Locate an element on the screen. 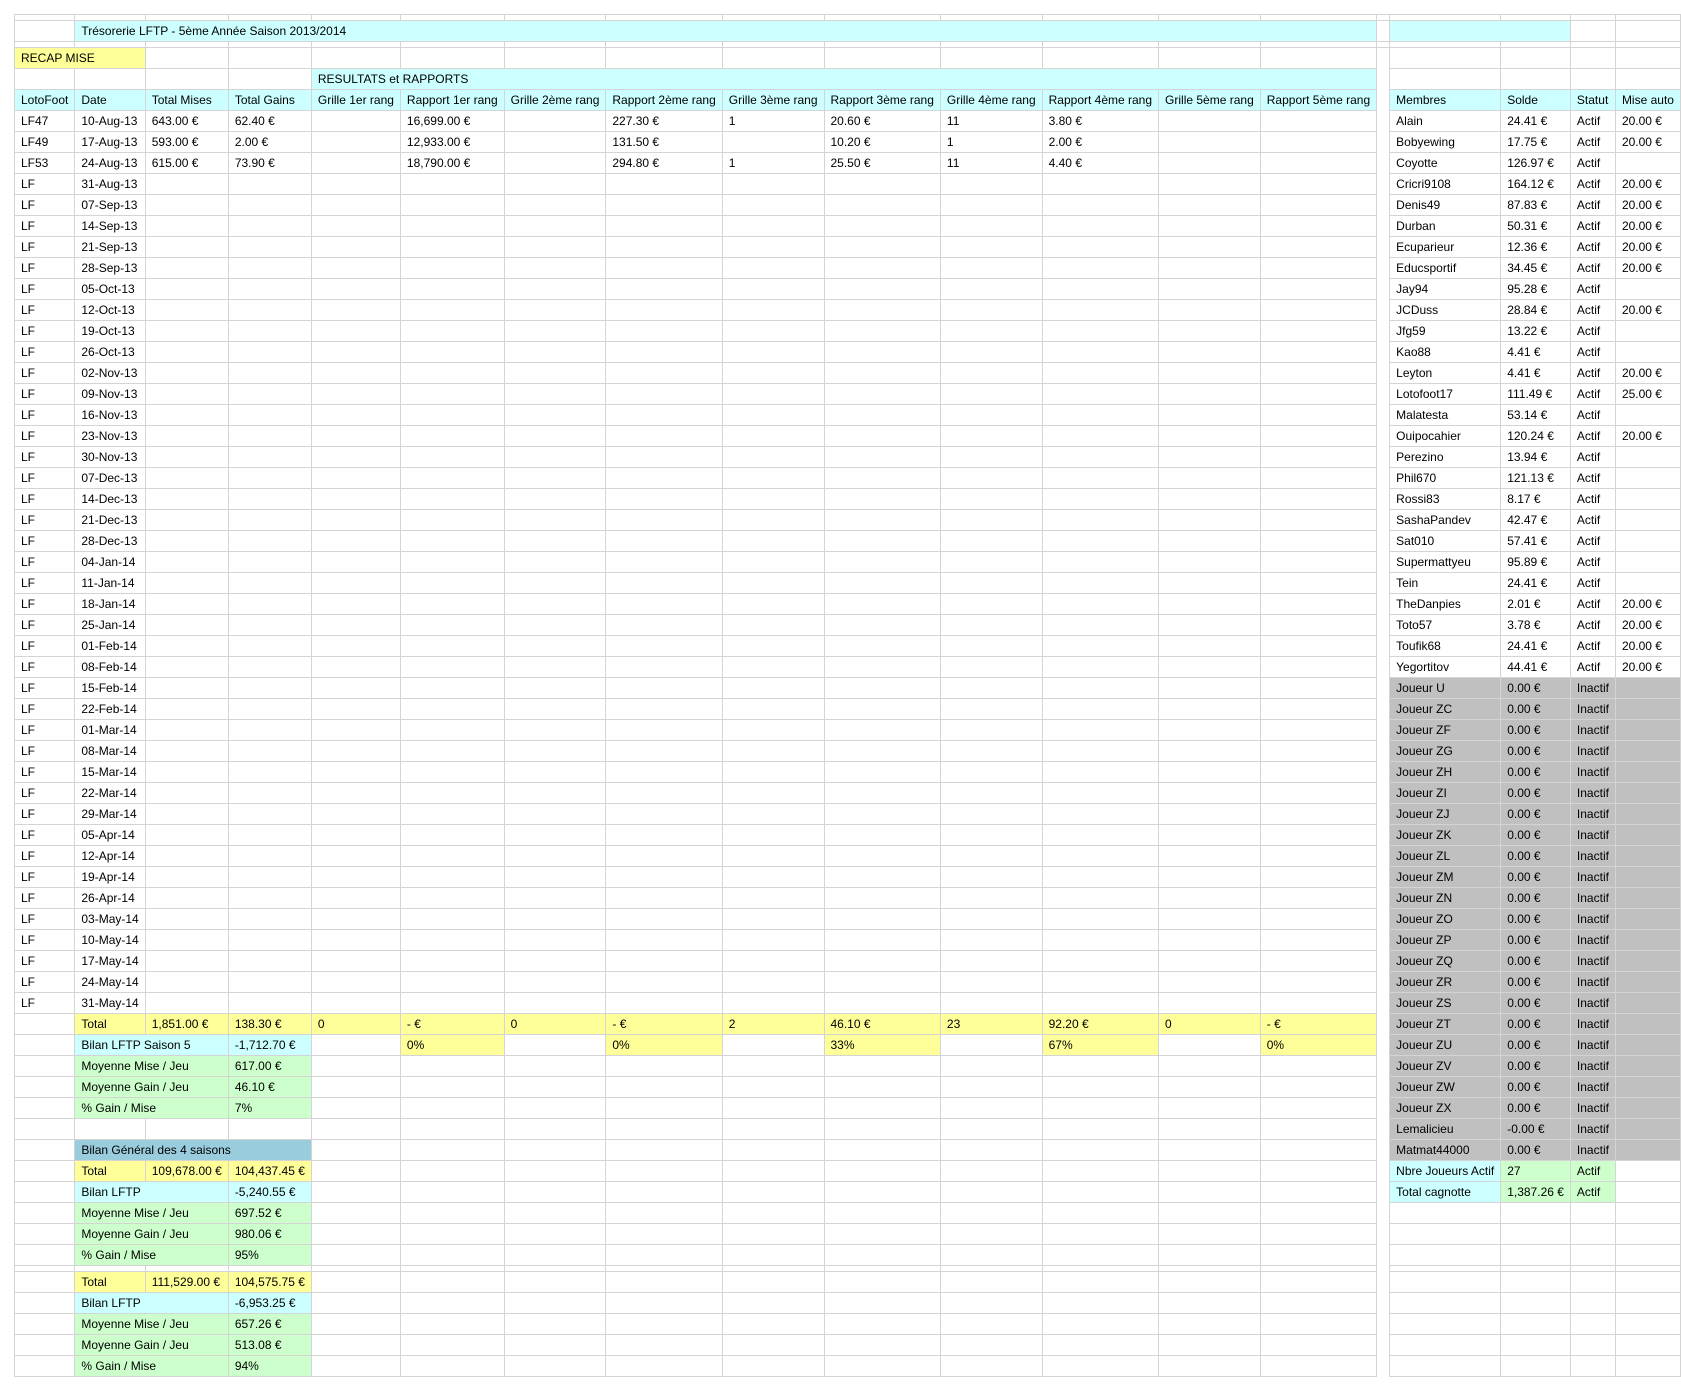 Image resolution: width=1681 pixels, height=1387 pixels. game-date: 12-Oct-13 is located at coordinates (110, 310).